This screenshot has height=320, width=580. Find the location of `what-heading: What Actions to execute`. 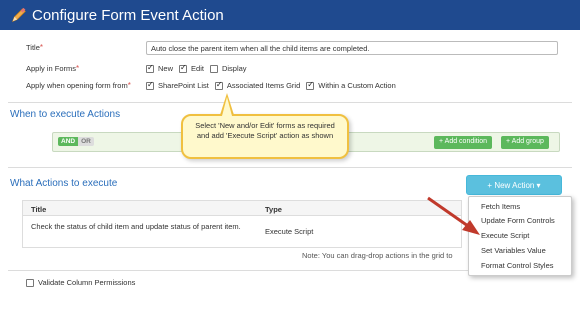

what-heading: What Actions to execute is located at coordinates (64, 183).